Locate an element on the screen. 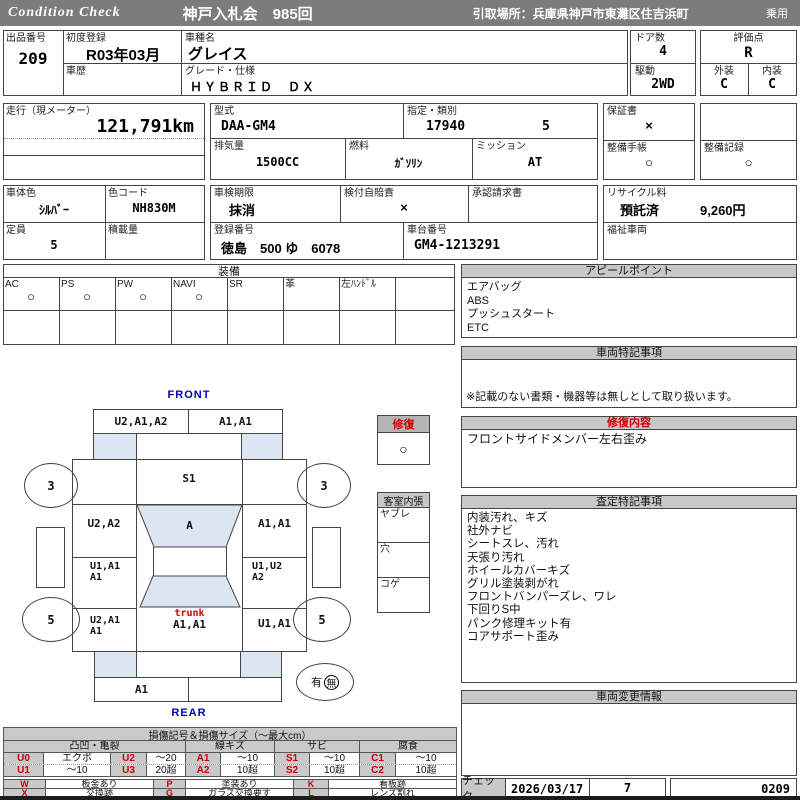 This screenshot has height=800, width=800. spare-prefix: 有 is located at coordinates (316, 683).